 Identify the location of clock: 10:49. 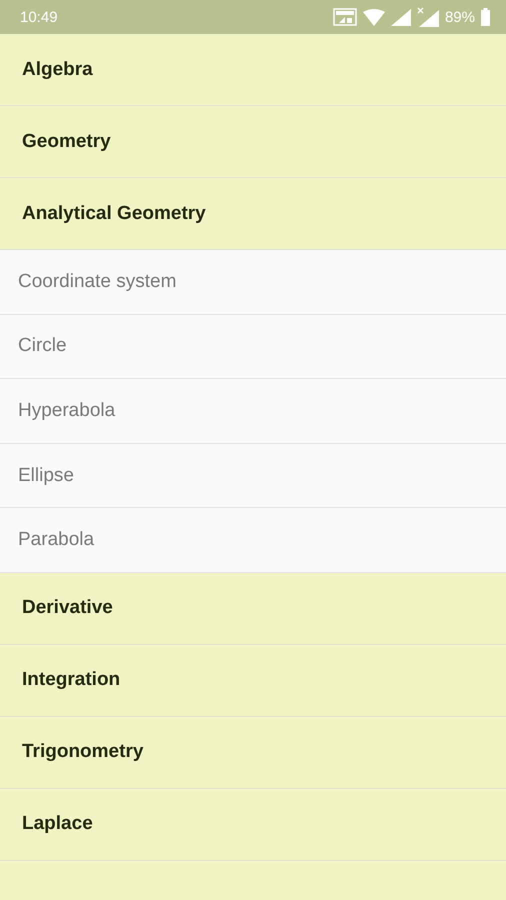
(39, 17).